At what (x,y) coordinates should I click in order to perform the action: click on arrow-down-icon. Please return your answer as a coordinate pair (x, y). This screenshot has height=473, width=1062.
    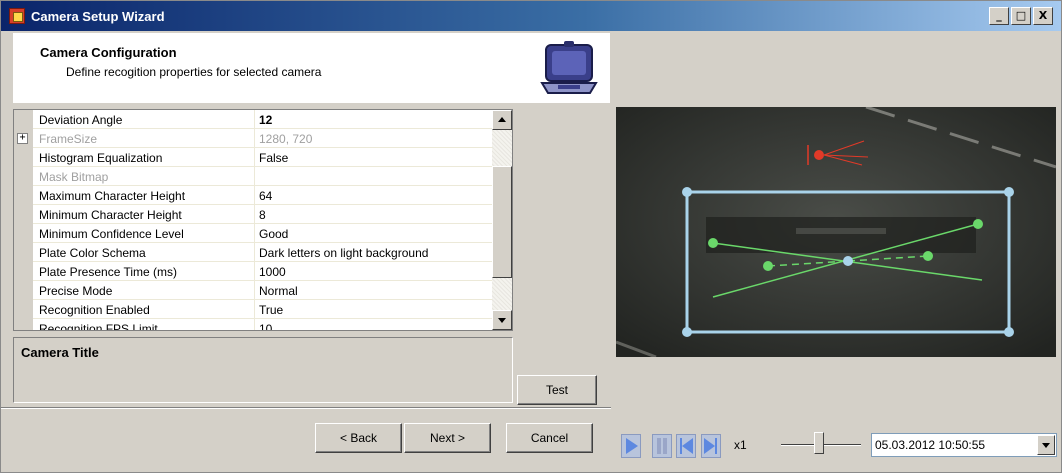
    Looking at the image, I should click on (502, 320).